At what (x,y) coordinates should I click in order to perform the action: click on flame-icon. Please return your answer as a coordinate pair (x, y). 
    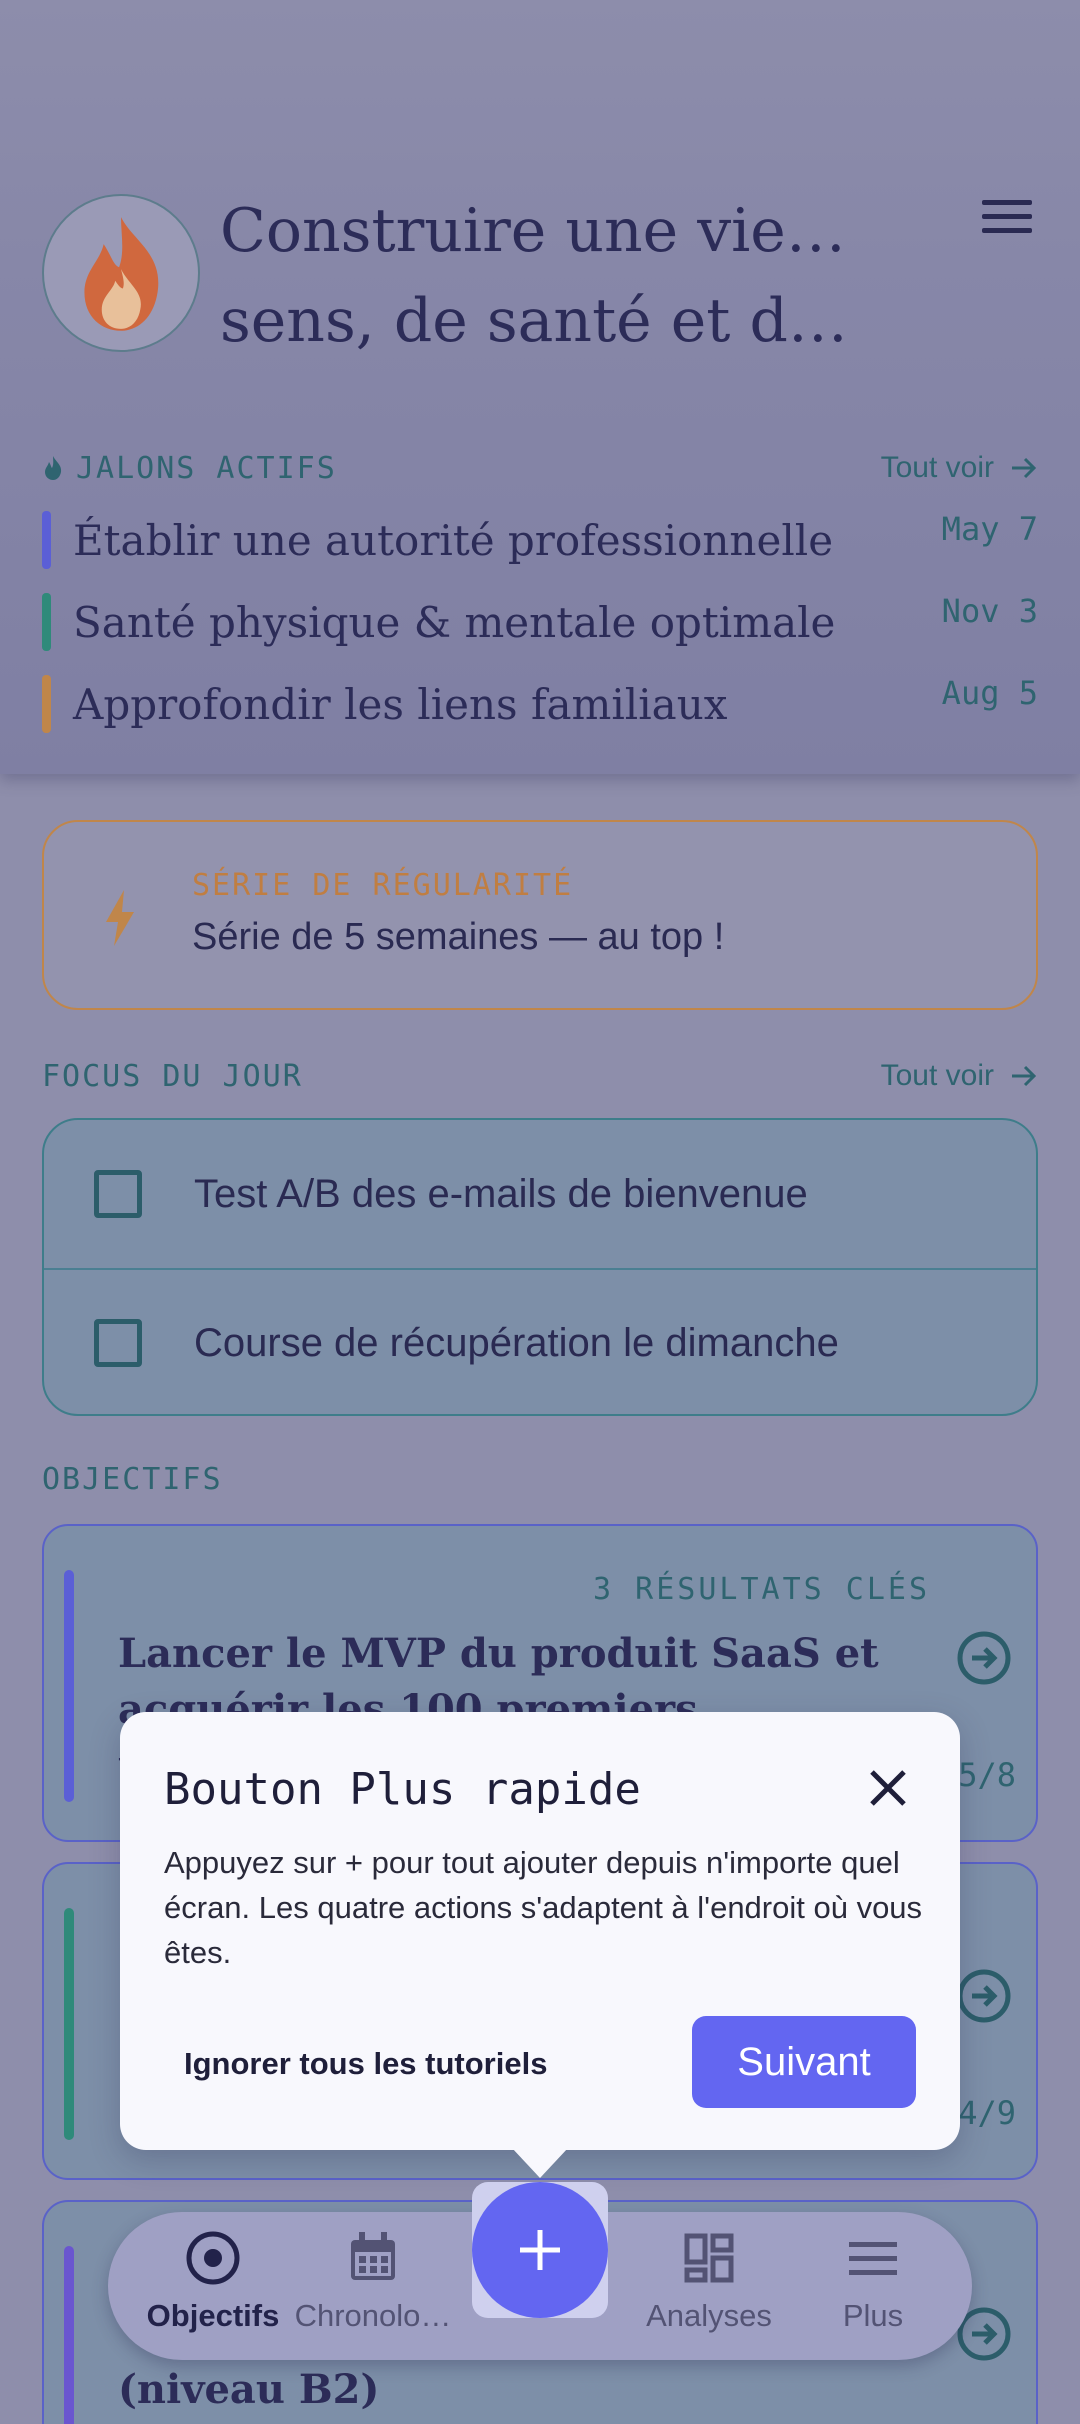
    Looking at the image, I should click on (121, 274).